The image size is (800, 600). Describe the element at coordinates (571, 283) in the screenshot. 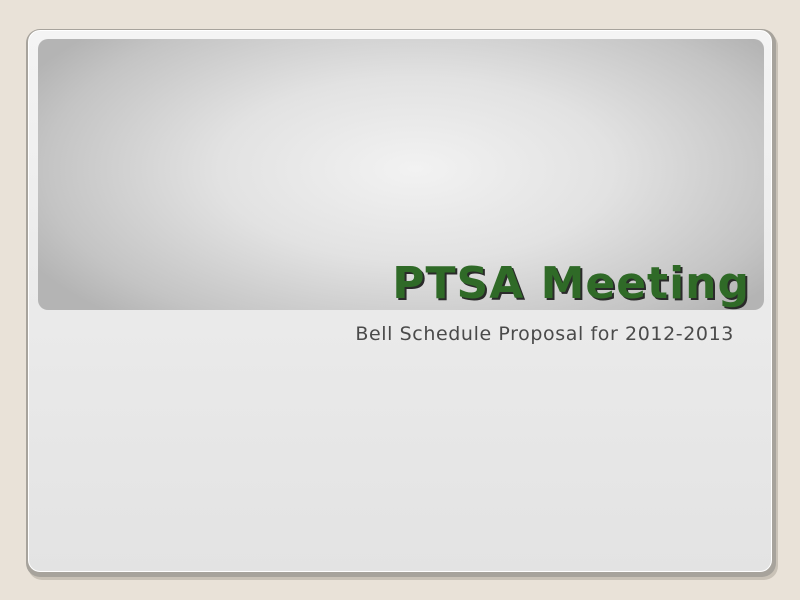

I see `slide-title: PTSA Meeting` at that location.